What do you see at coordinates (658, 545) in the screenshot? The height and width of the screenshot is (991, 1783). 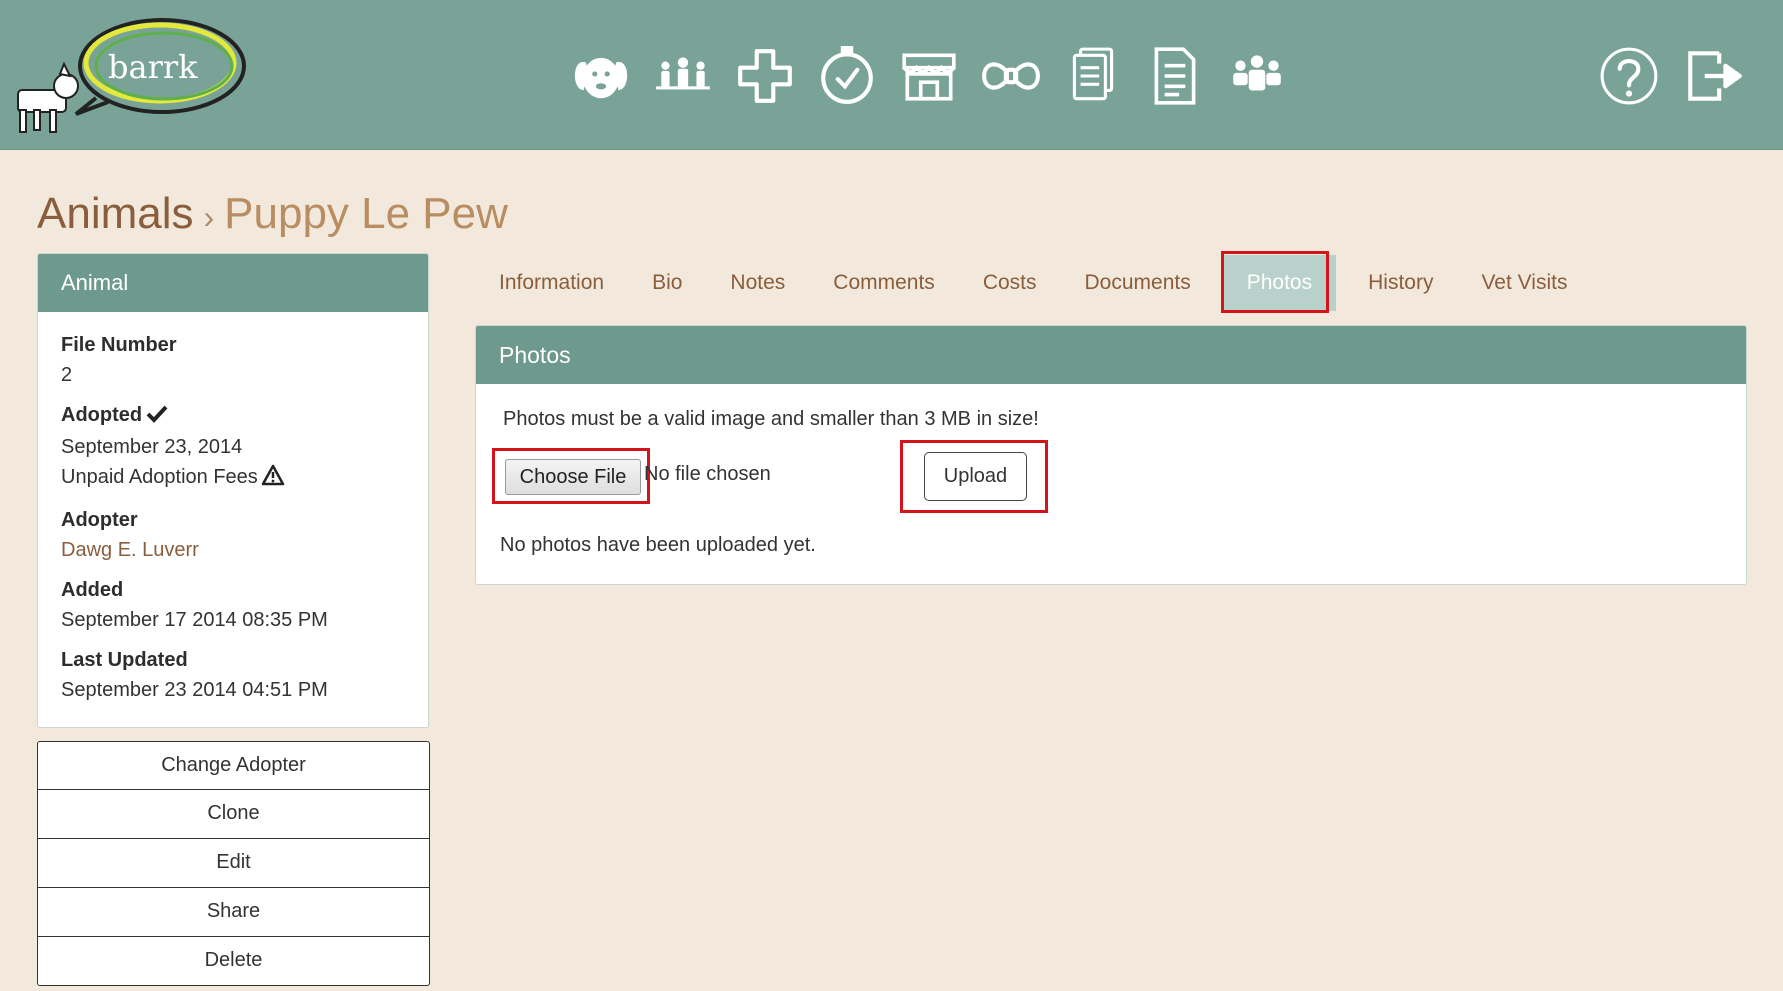 I see `no-photos-message: No photos have been uploaded yet.` at bounding box center [658, 545].